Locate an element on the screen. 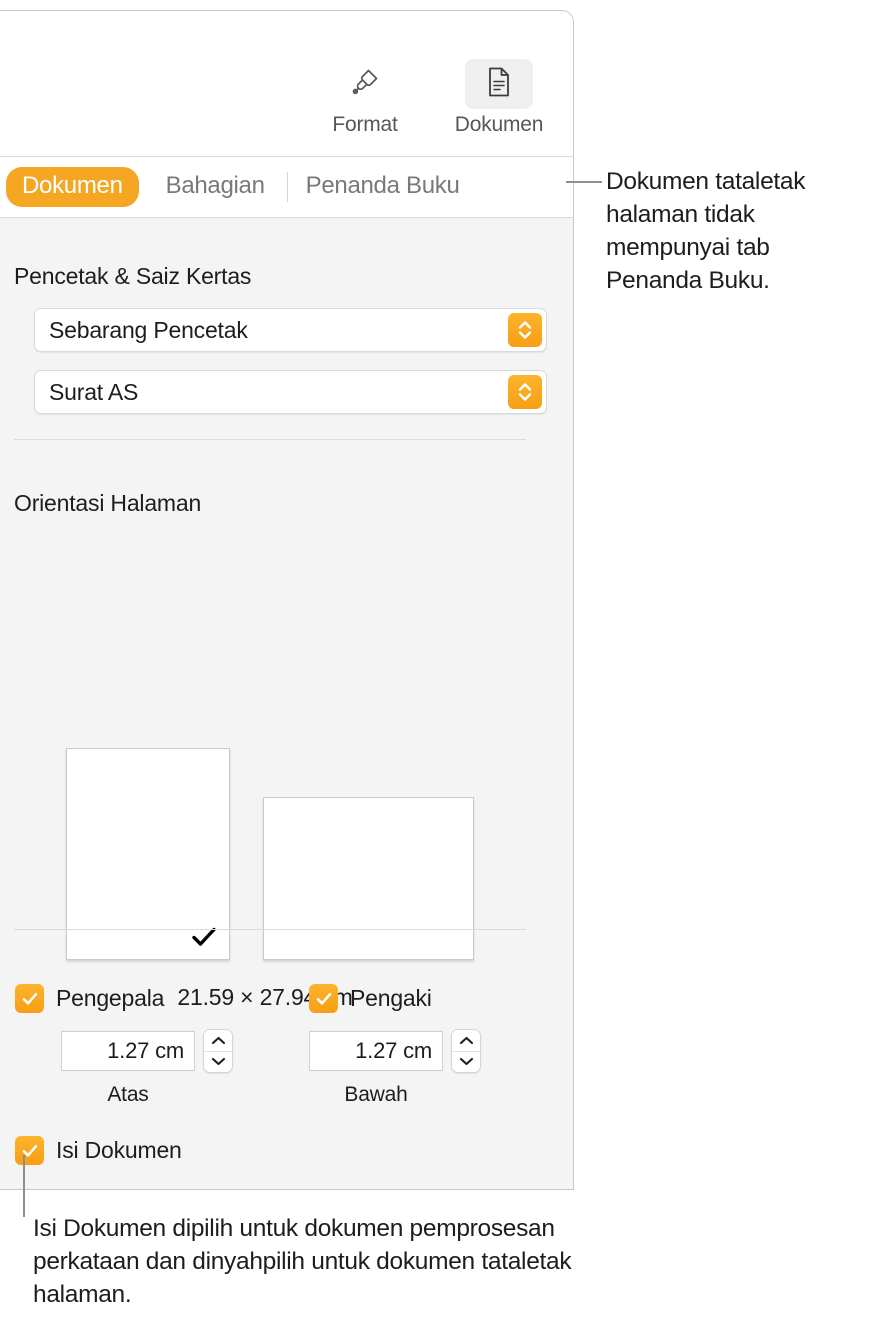 This screenshot has width=870, height=1327. paper-size-popup-button: Surat AS is located at coordinates (290, 392).